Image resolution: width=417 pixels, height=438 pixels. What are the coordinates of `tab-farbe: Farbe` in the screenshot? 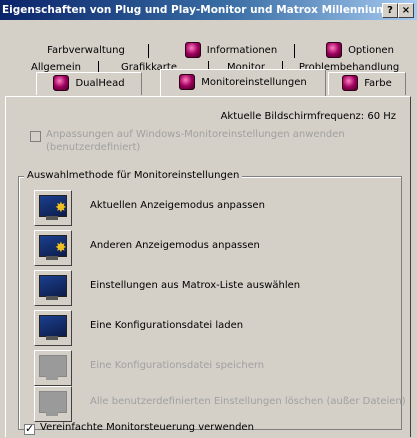 It's located at (367, 83).